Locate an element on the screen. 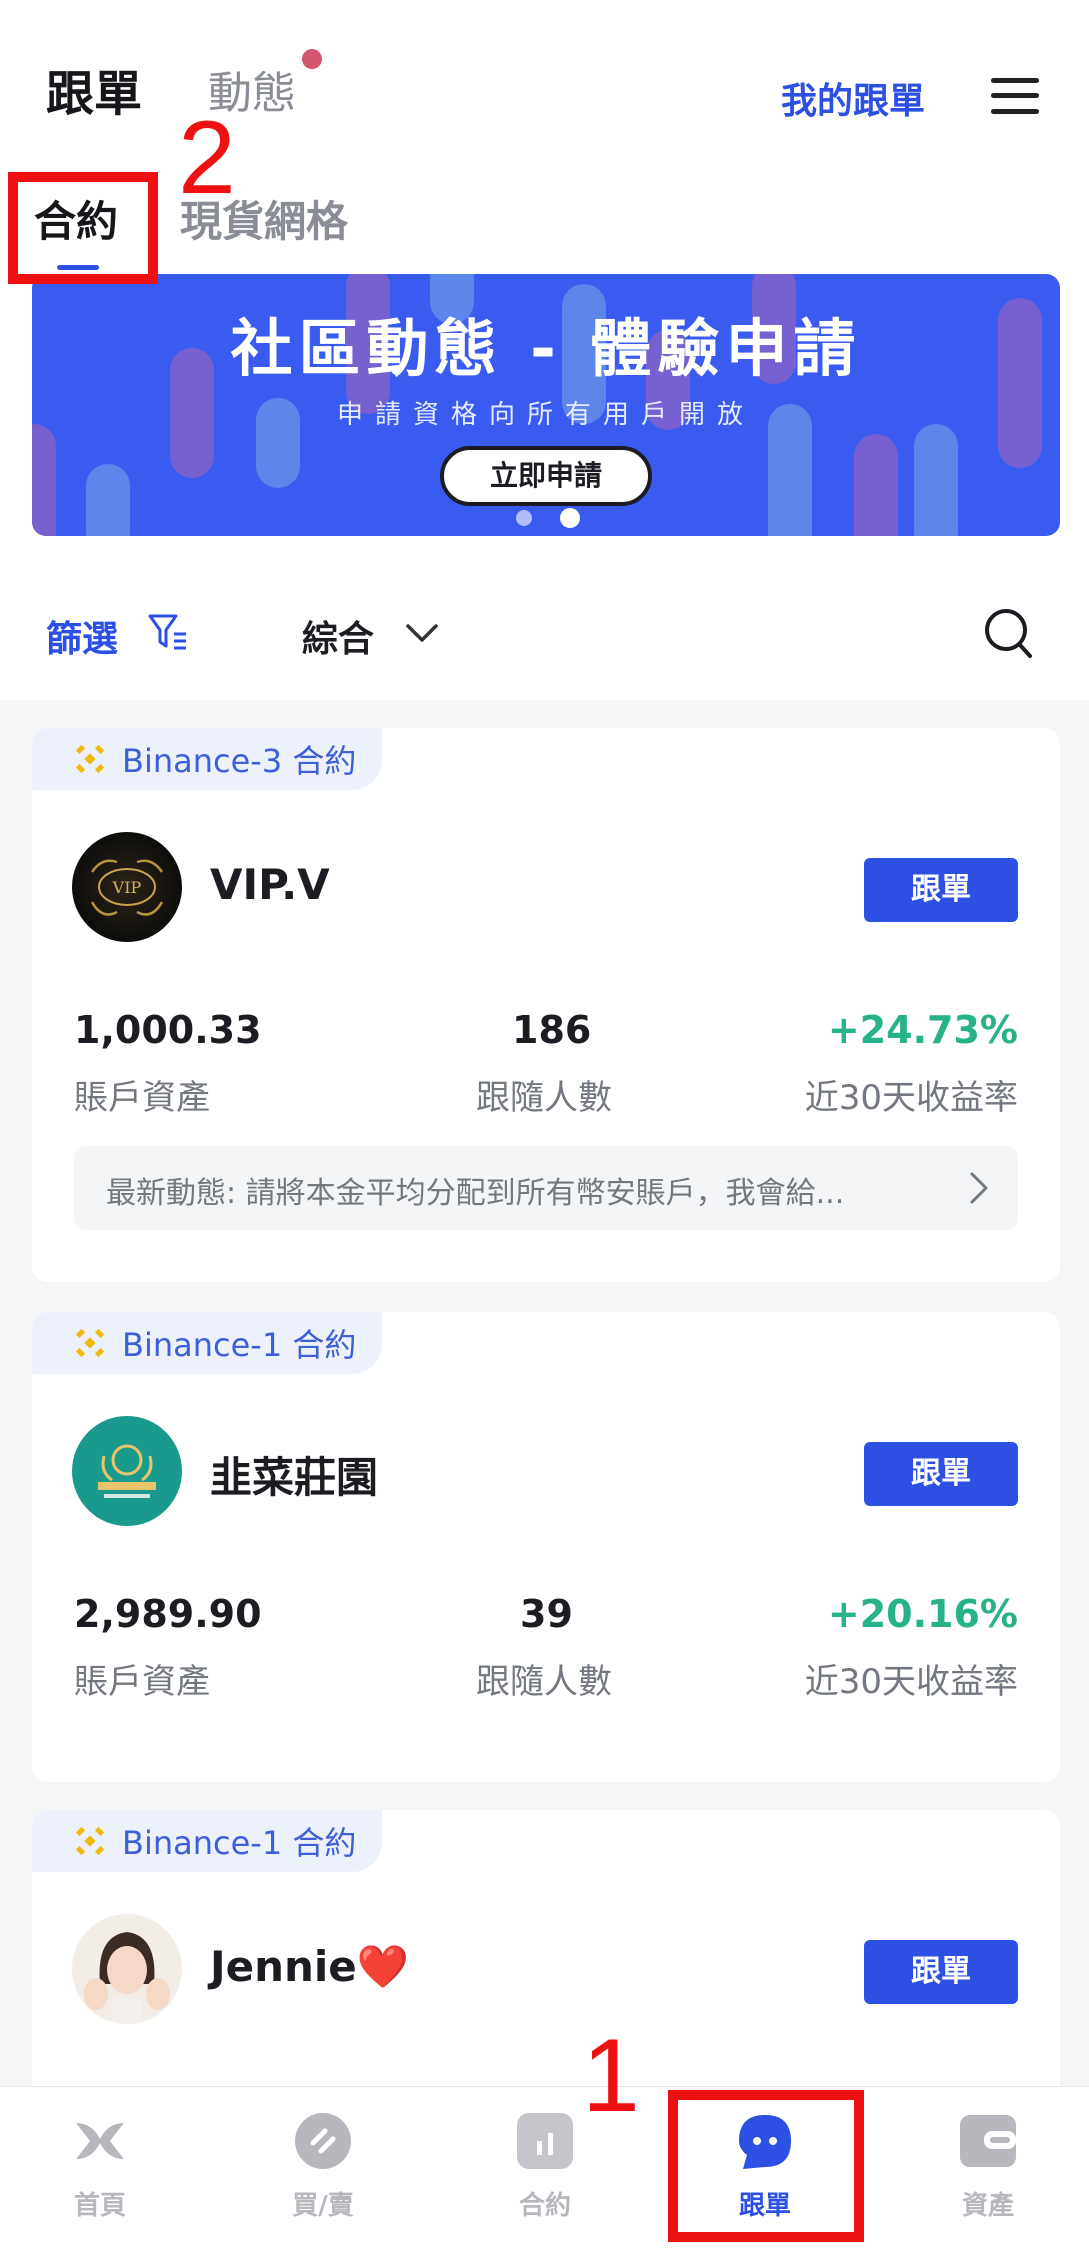 This screenshot has height=2250, width=1089. menu-icon is located at coordinates (1015, 96).